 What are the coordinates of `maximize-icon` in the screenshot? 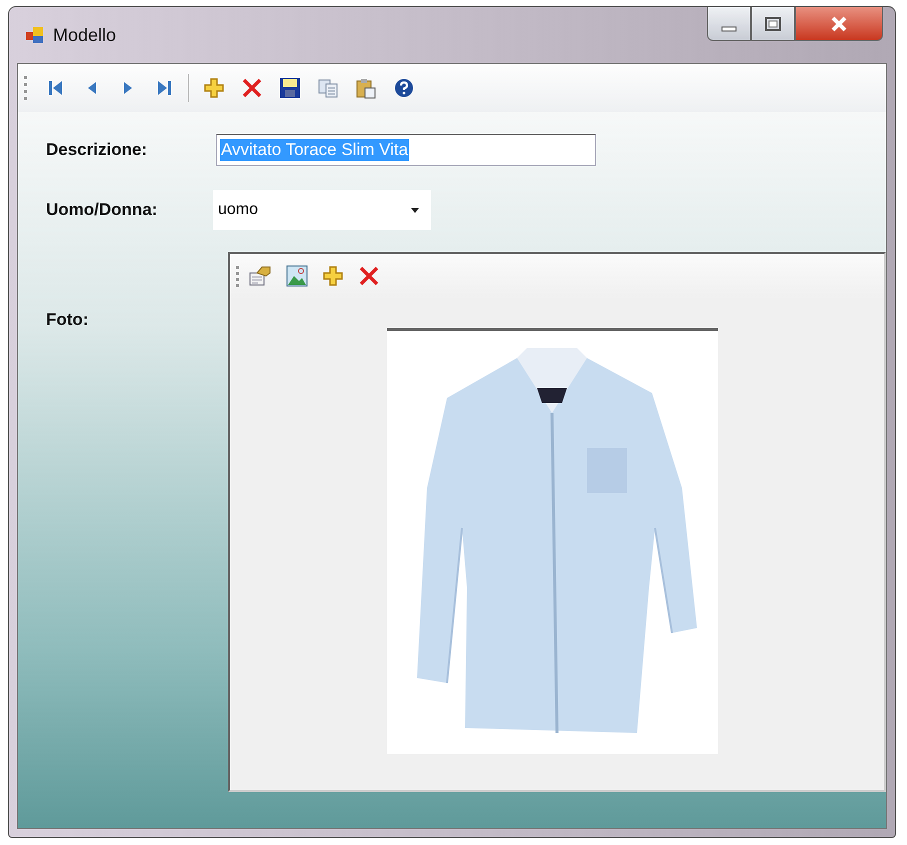 It's located at (773, 24).